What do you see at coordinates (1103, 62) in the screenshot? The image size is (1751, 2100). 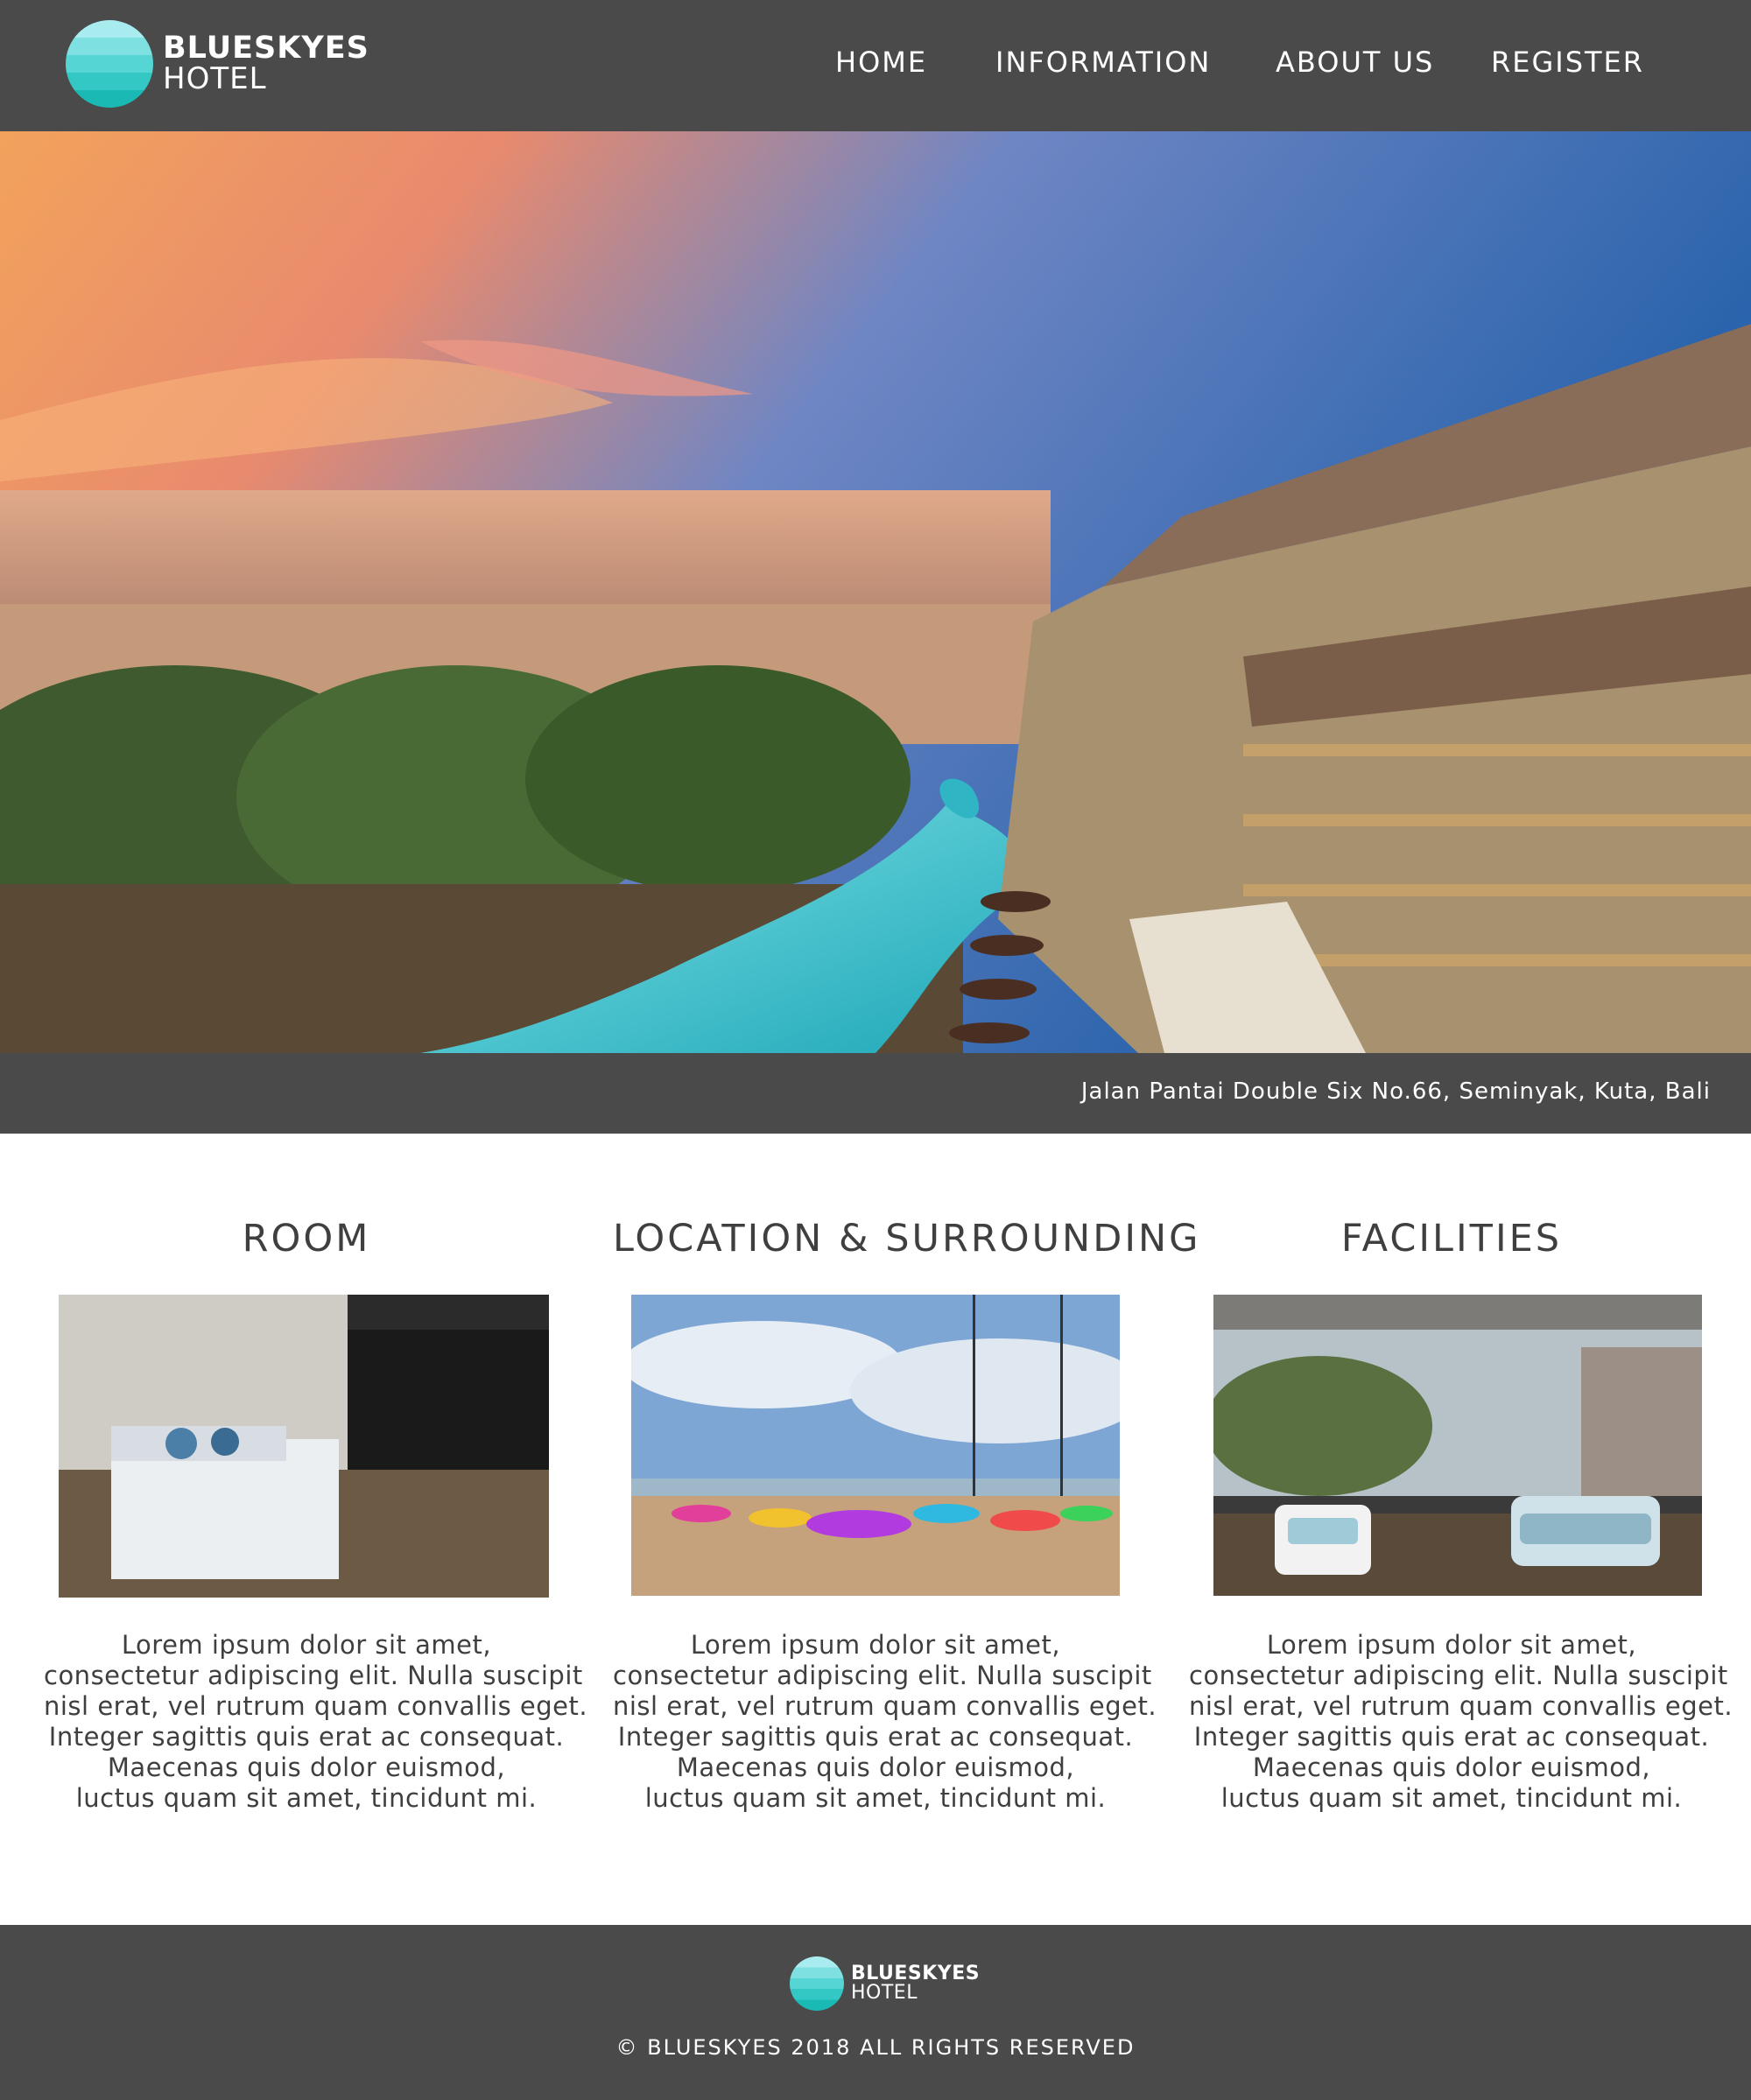 I see `nav-information: INFORMATION` at bounding box center [1103, 62].